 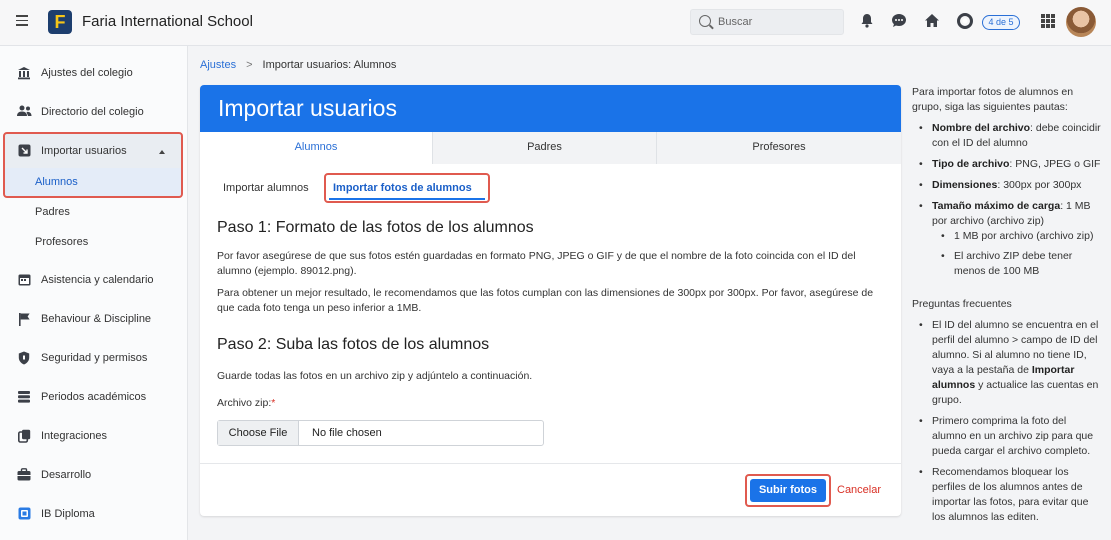 What do you see at coordinates (407, 199) in the screenshot?
I see `subtab-active-underline` at bounding box center [407, 199].